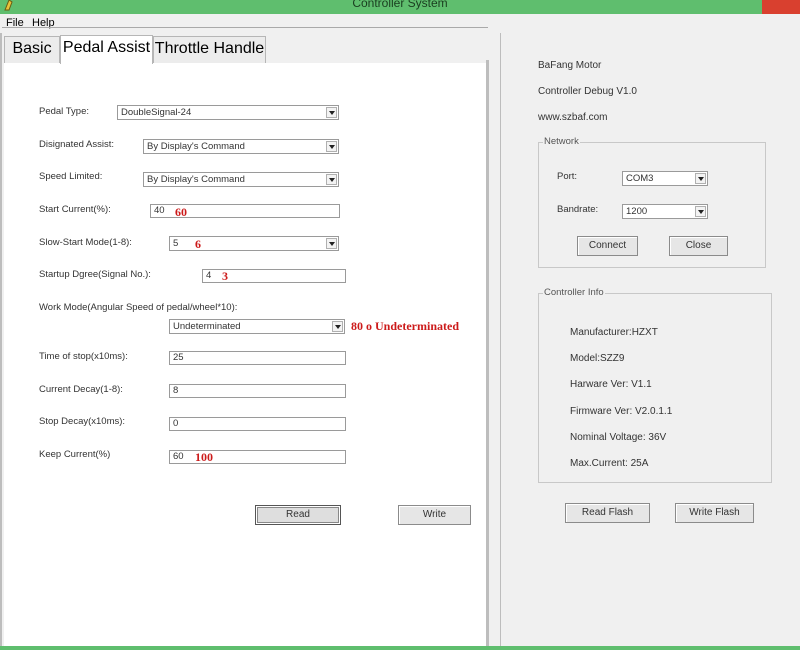  Describe the element at coordinates (561, 141) in the screenshot. I see `network-group-title: Network` at that location.